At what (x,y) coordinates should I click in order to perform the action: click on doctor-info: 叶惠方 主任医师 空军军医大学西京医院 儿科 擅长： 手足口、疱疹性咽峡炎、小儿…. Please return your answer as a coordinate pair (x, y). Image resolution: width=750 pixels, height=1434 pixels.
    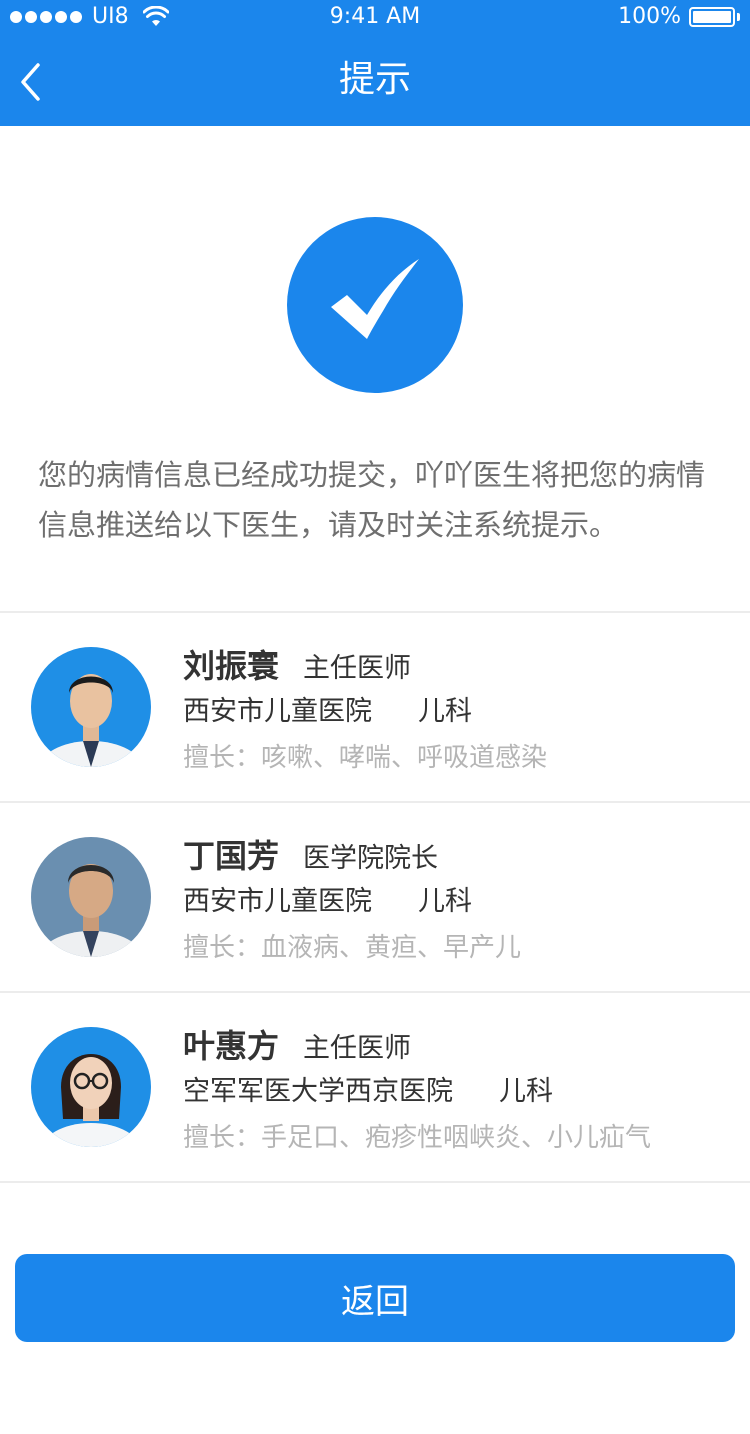
    Looking at the image, I should click on (456, 1093).